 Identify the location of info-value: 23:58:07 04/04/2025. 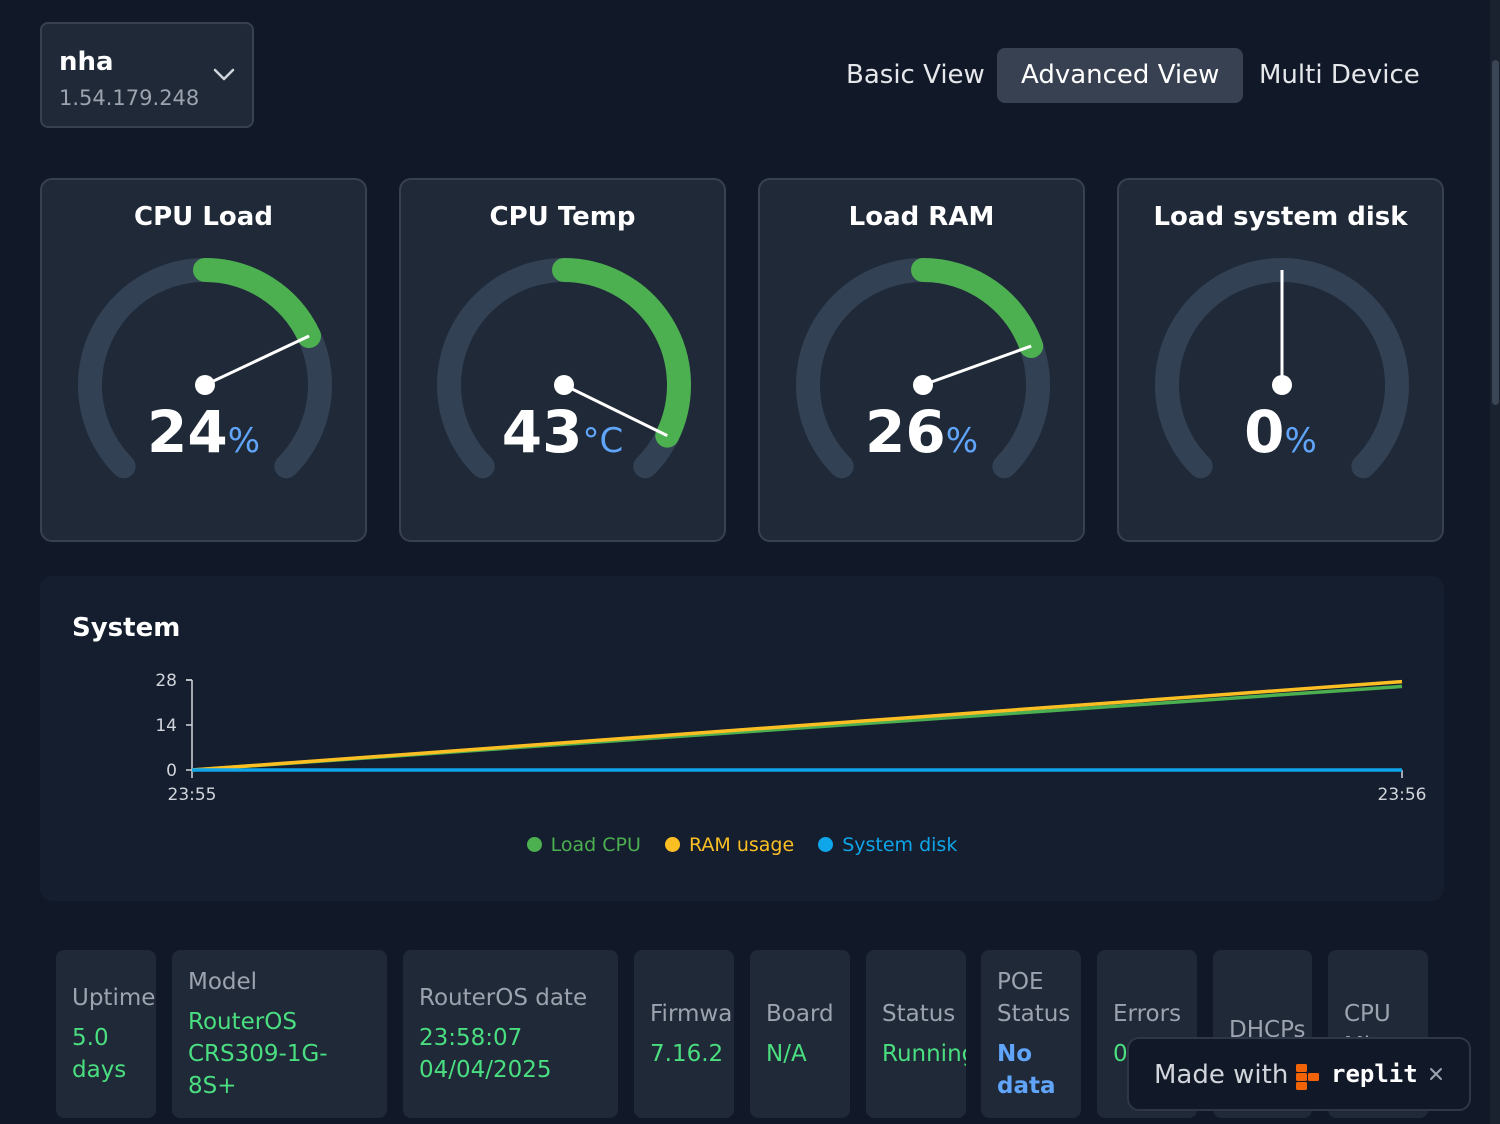
(485, 1054).